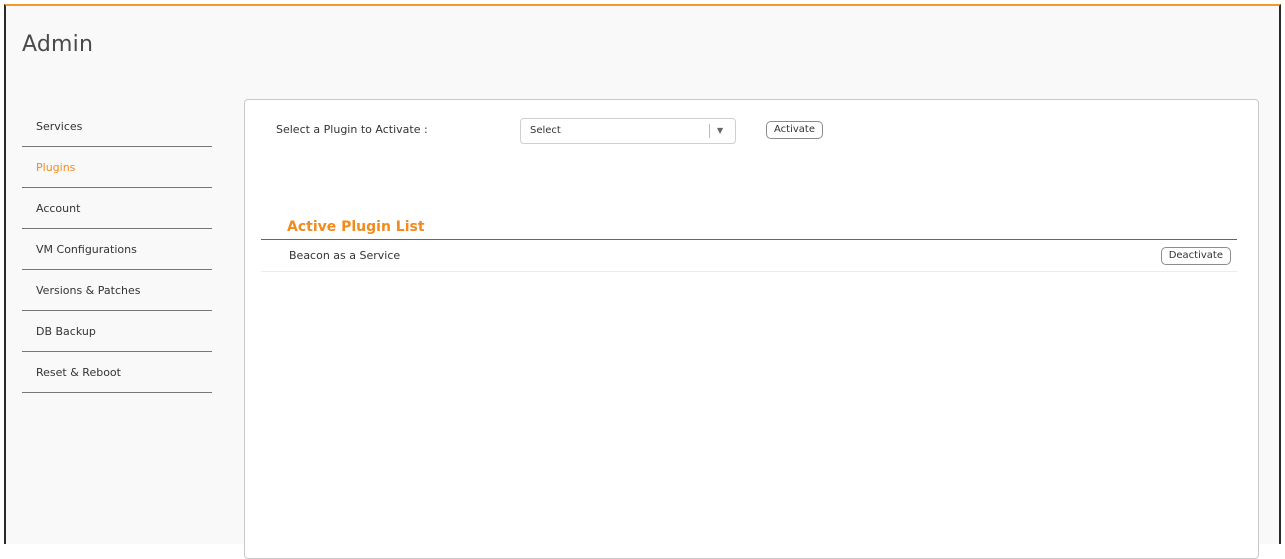 This screenshot has width=1285, height=559. What do you see at coordinates (720, 130) in the screenshot?
I see `caret-down-icon: ▼` at bounding box center [720, 130].